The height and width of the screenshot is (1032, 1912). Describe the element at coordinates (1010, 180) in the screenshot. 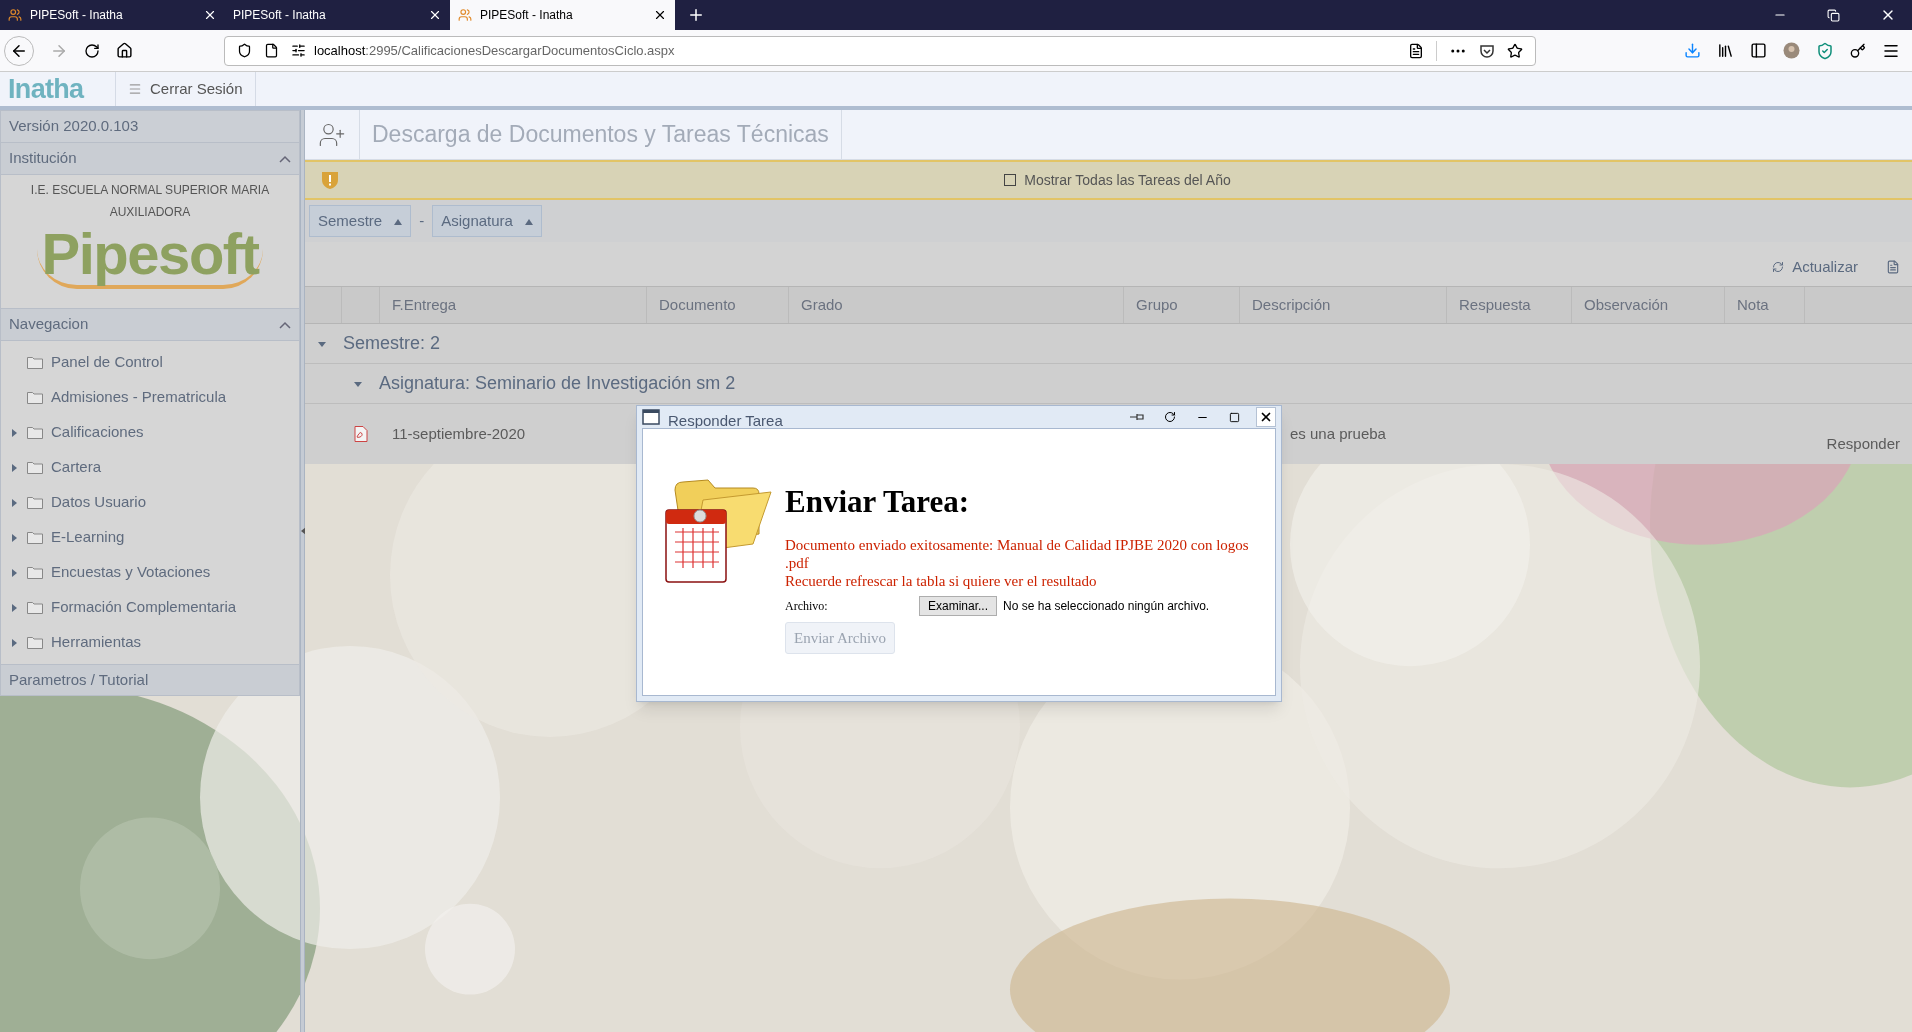

I see `checkbox` at that location.